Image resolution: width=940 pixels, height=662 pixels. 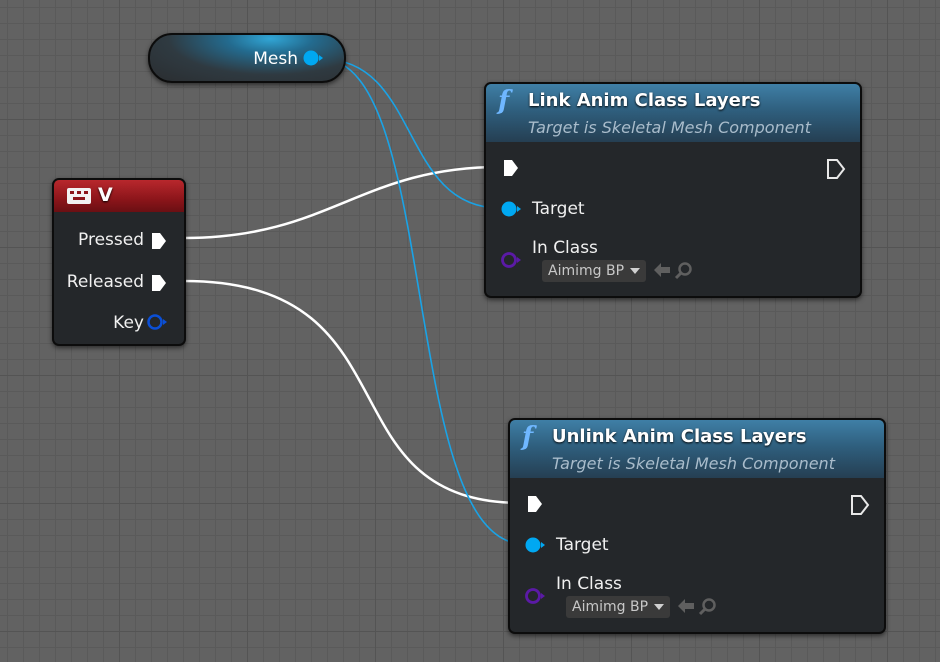 I want to click on object-wire-mesh-to-link-target, so click(x=411, y=133).